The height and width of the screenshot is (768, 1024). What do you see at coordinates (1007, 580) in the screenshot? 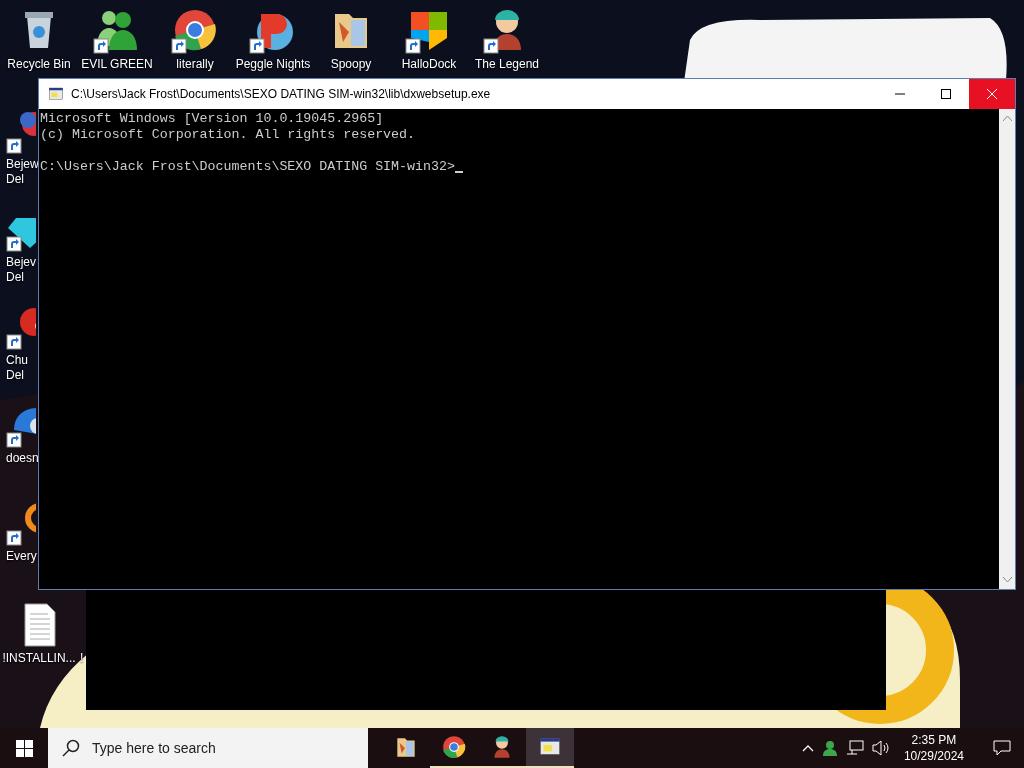
I see `scroll-down-icon` at bounding box center [1007, 580].